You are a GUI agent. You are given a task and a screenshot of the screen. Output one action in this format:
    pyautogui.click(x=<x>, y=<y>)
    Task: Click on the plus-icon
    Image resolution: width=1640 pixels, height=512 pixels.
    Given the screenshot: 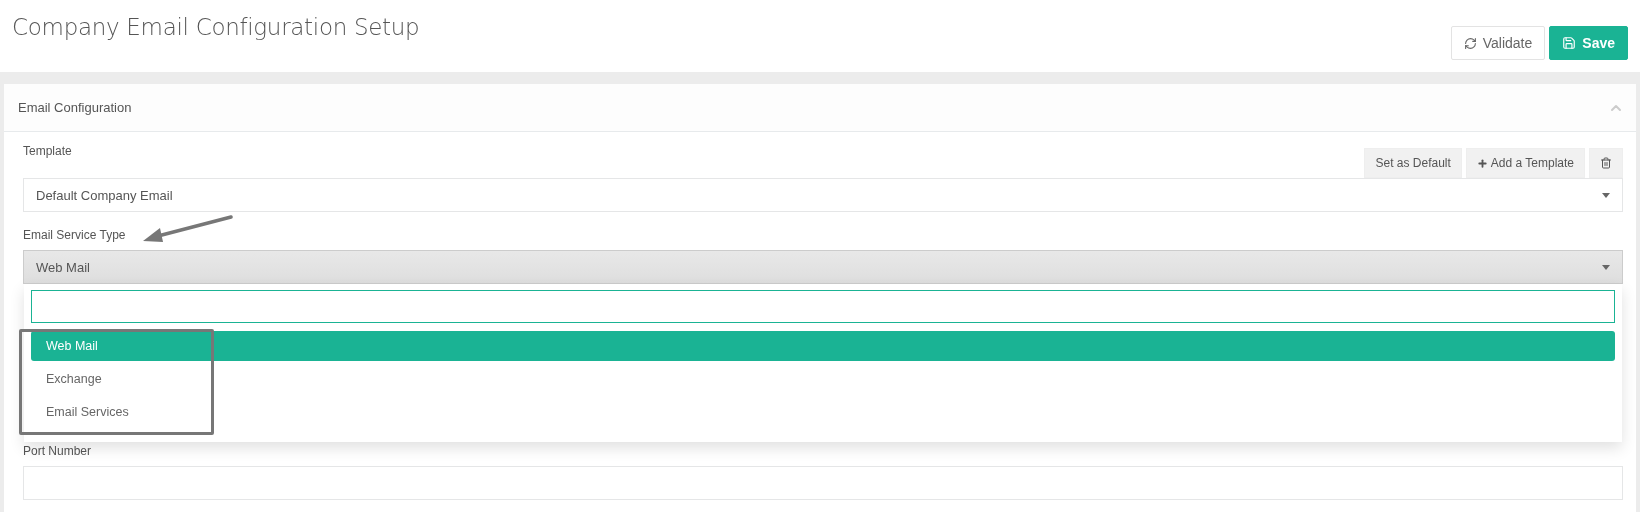 What is the action you would take?
    pyautogui.click(x=1482, y=163)
    